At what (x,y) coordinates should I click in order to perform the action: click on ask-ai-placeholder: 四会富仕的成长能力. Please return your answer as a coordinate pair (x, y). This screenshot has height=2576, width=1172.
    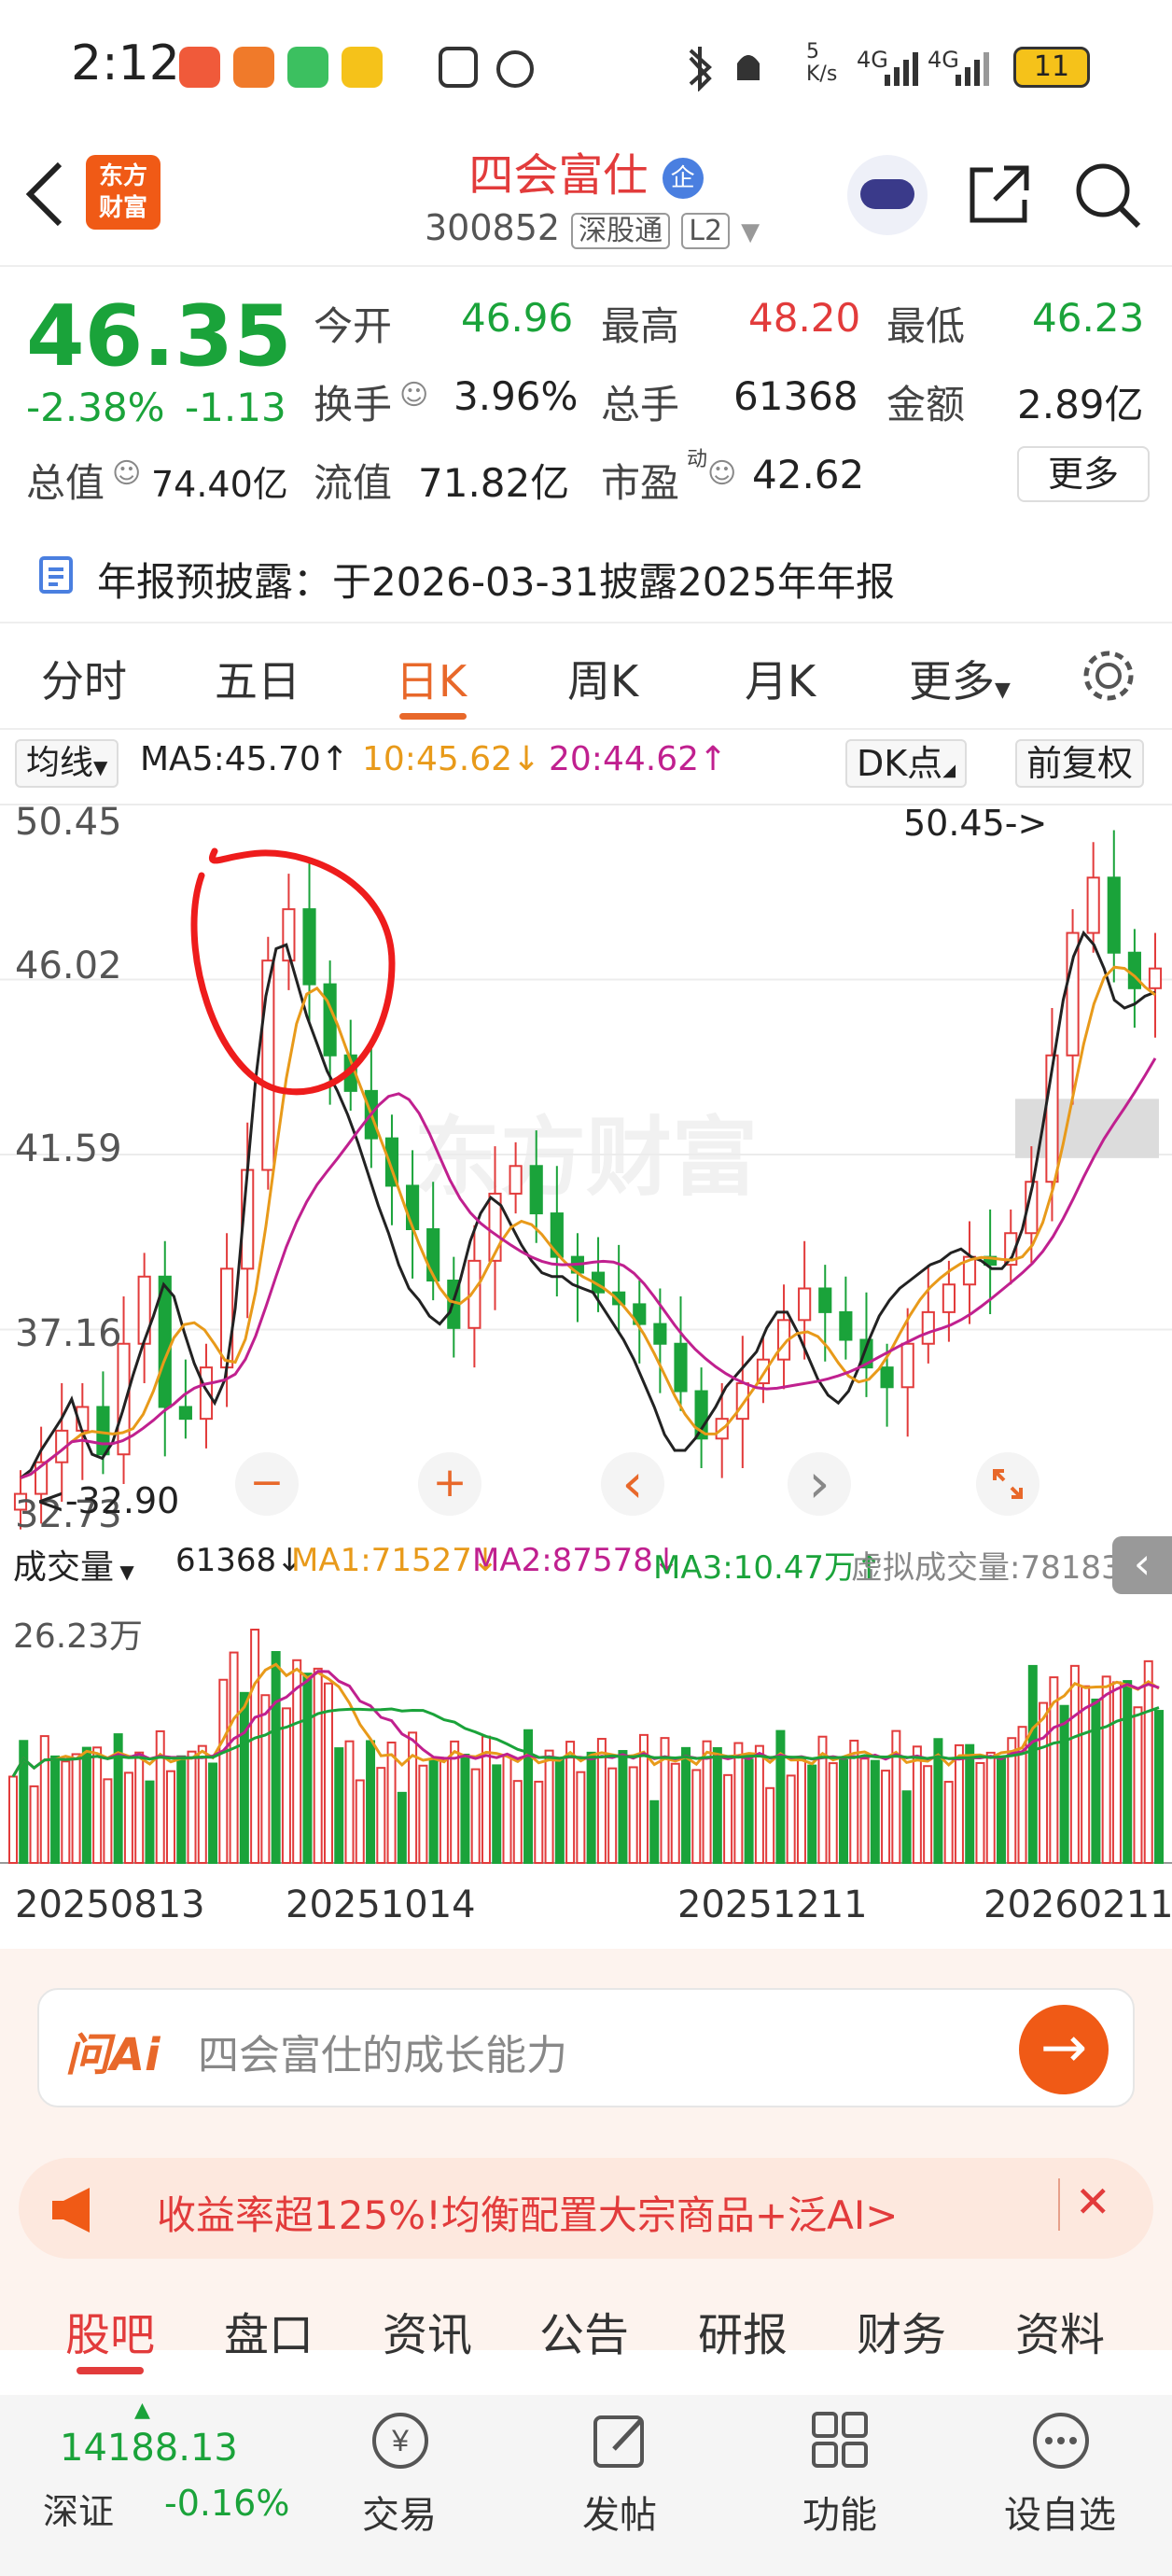
    Looking at the image, I should click on (382, 2051).